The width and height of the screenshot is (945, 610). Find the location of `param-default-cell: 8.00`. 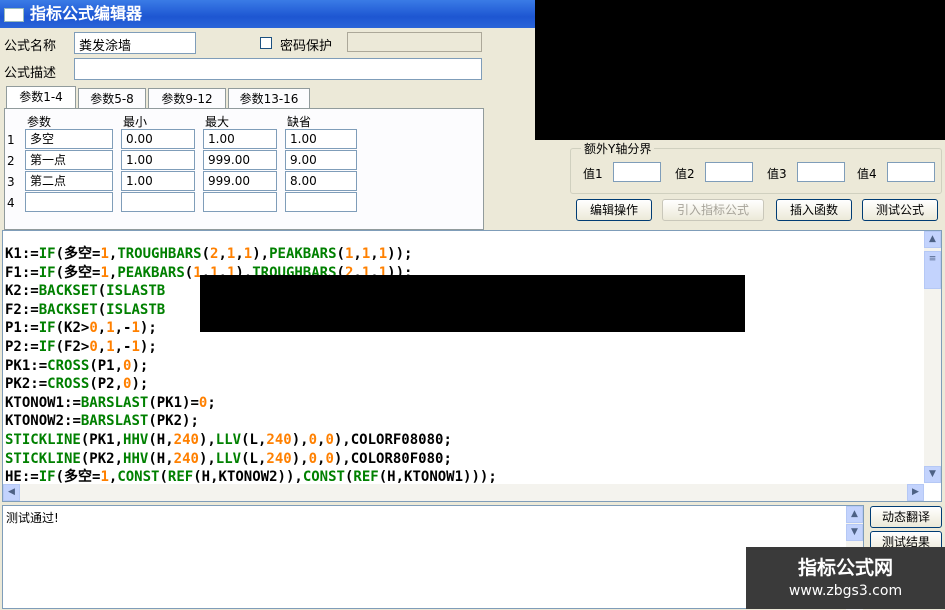

param-default-cell: 8.00 is located at coordinates (321, 181).